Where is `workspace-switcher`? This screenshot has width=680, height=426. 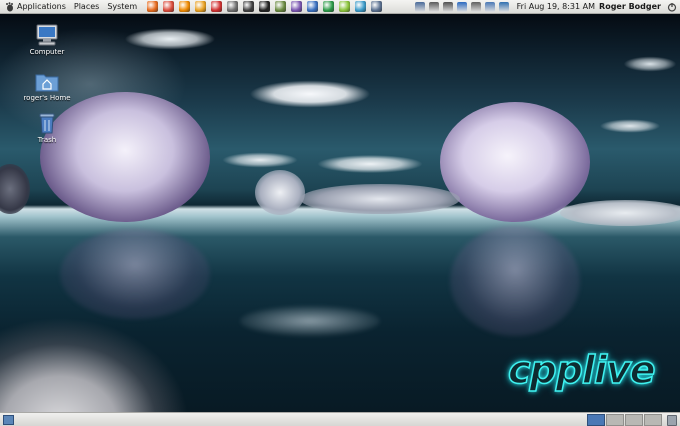
workspace-switcher is located at coordinates (624, 420).